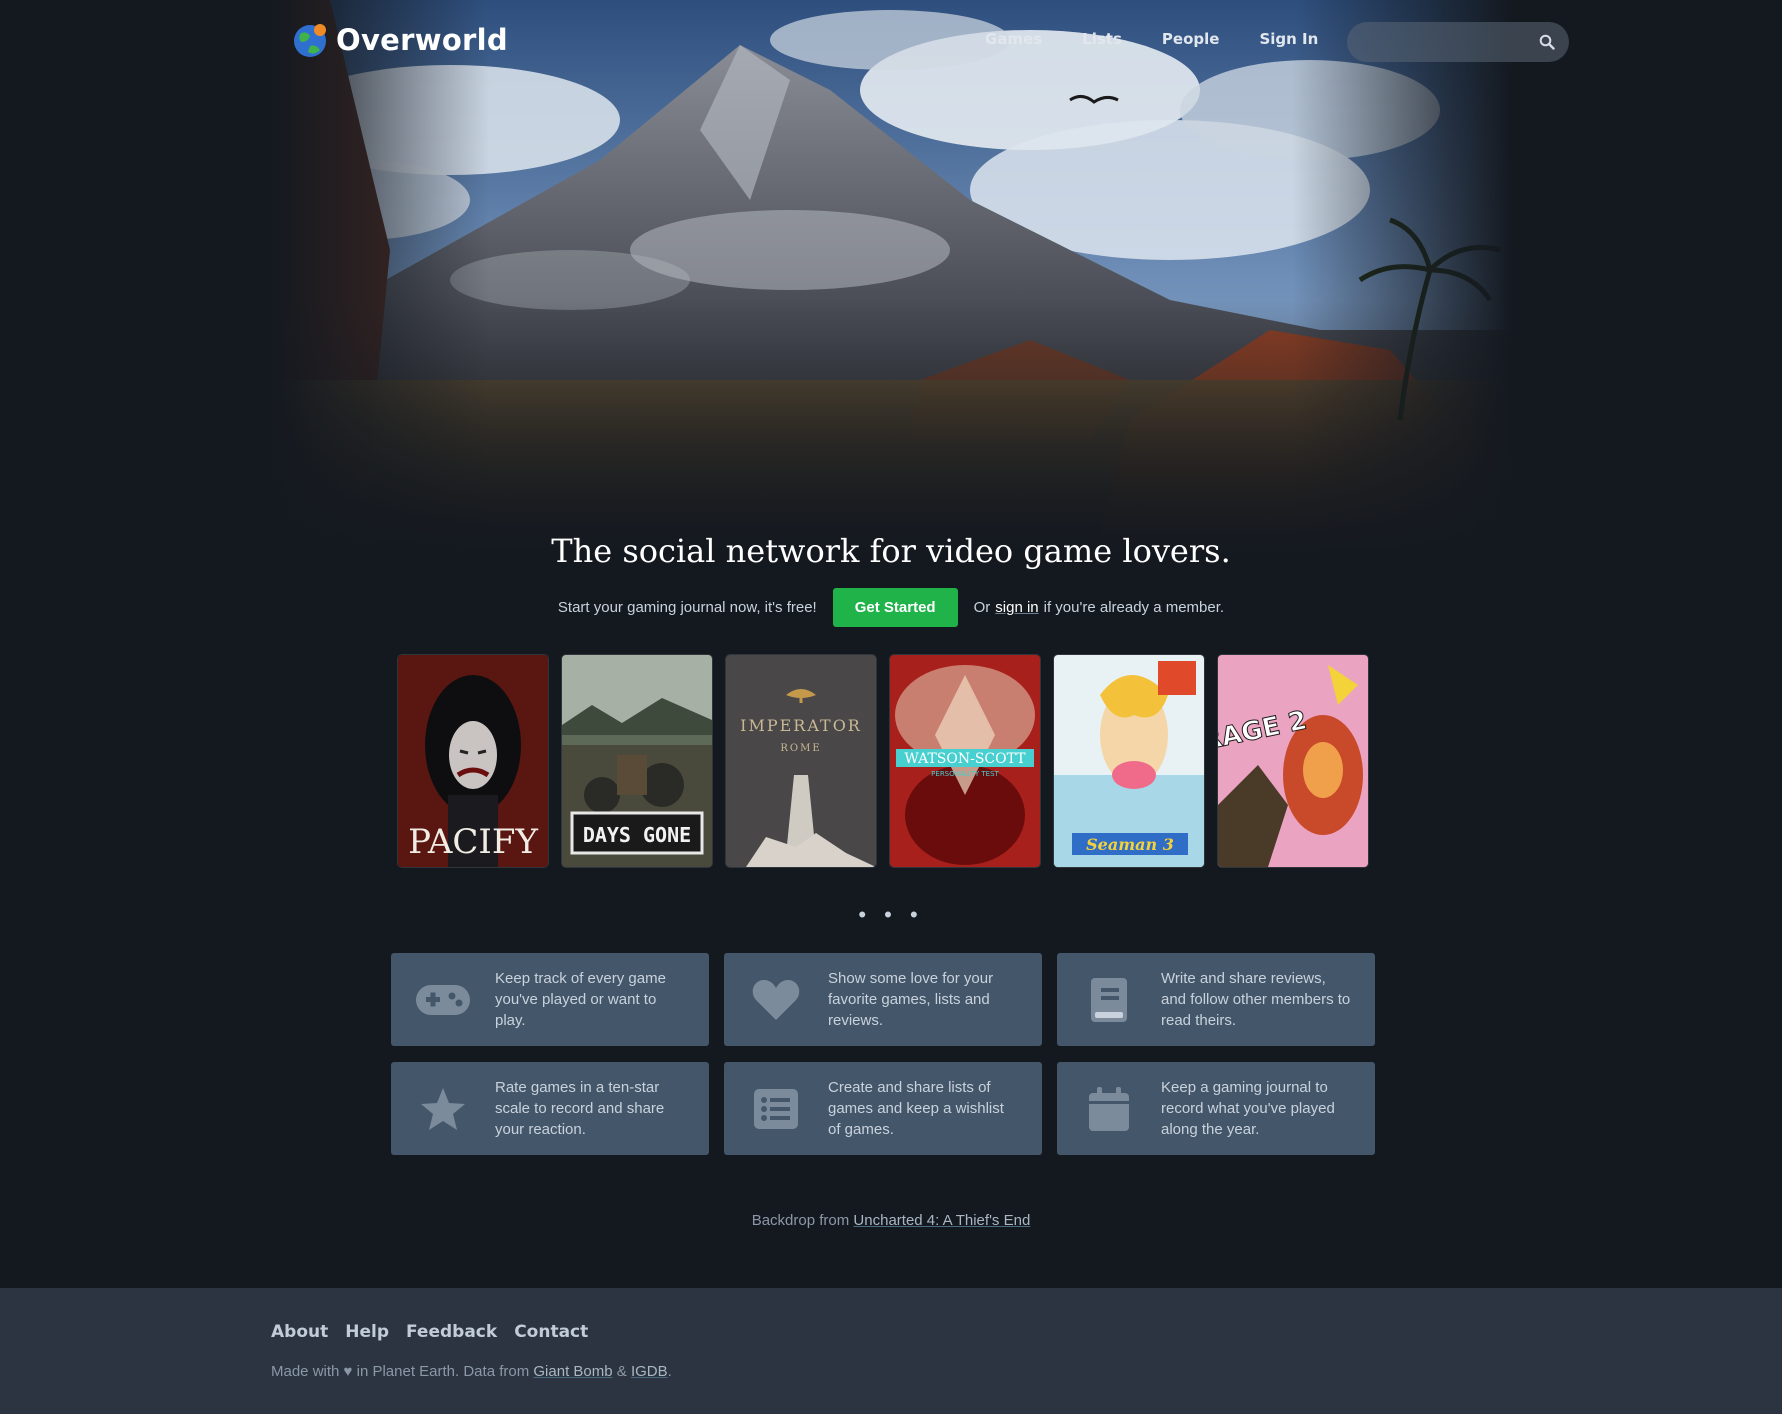 Image resolution: width=1782 pixels, height=1414 pixels. What do you see at coordinates (1134, 607) in the screenshot?
I see `cta-suffix: if you're already a member.` at bounding box center [1134, 607].